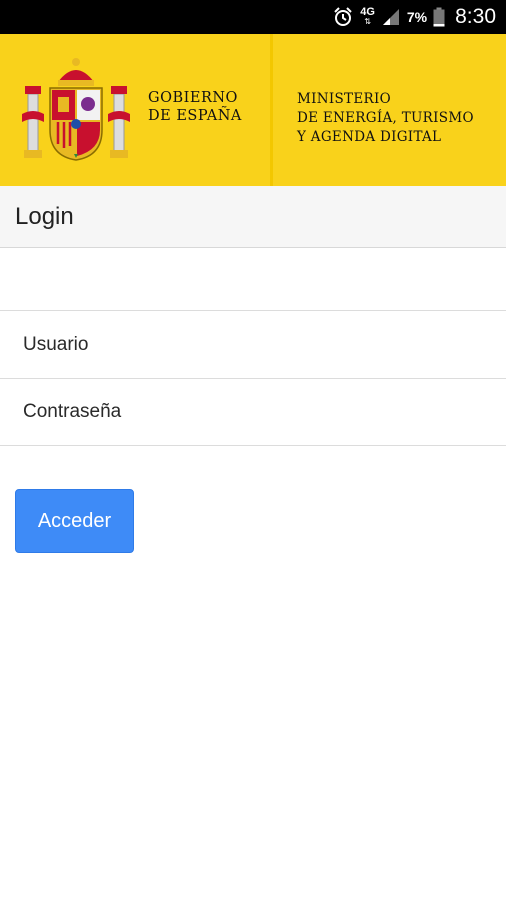  I want to click on app-toolbar: Login, so click(253, 217).